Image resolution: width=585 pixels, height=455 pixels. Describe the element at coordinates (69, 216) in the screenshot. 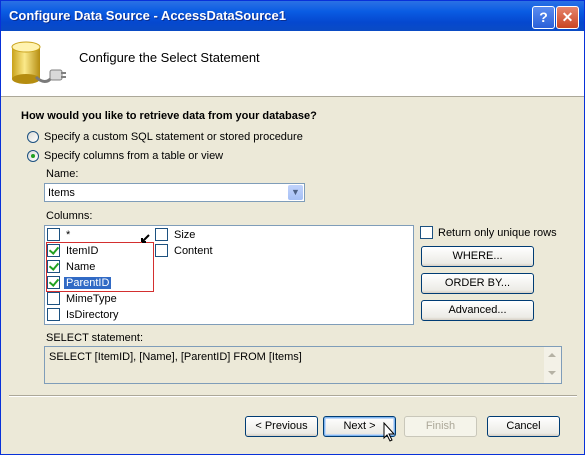

I see `columns-label: Columns:` at that location.